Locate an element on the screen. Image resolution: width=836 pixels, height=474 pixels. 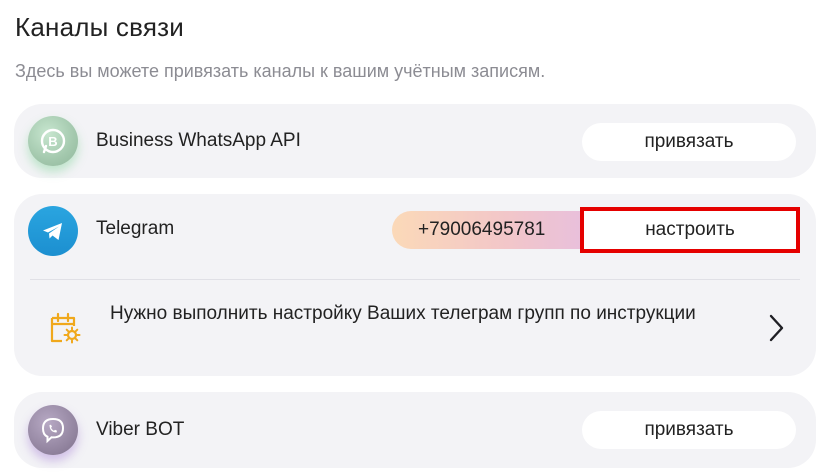
page-title: Каналы связи is located at coordinates (99, 27).